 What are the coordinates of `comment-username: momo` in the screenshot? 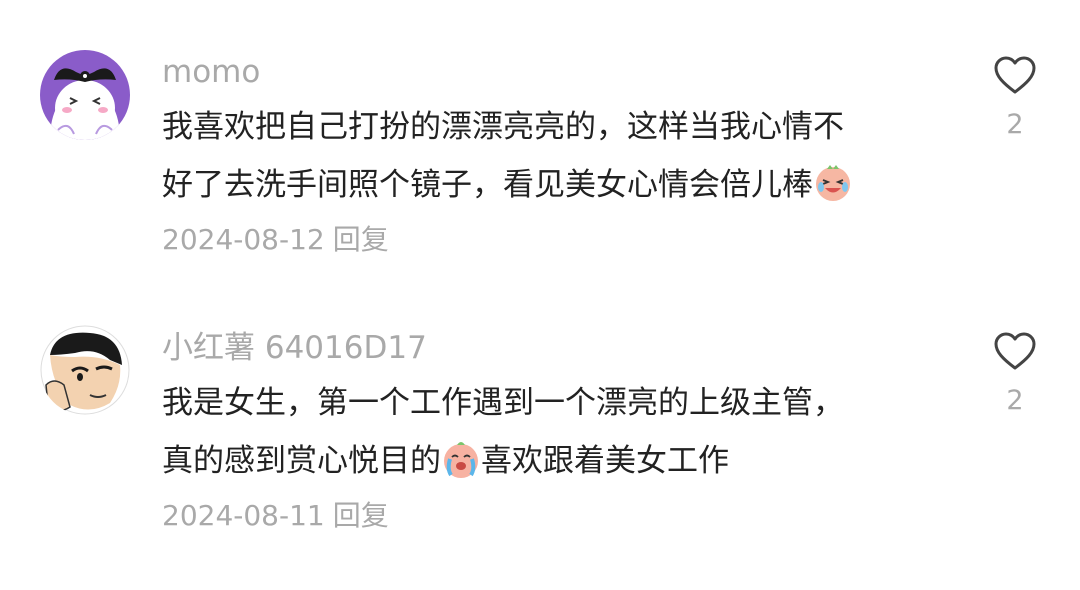 It's located at (211, 72).